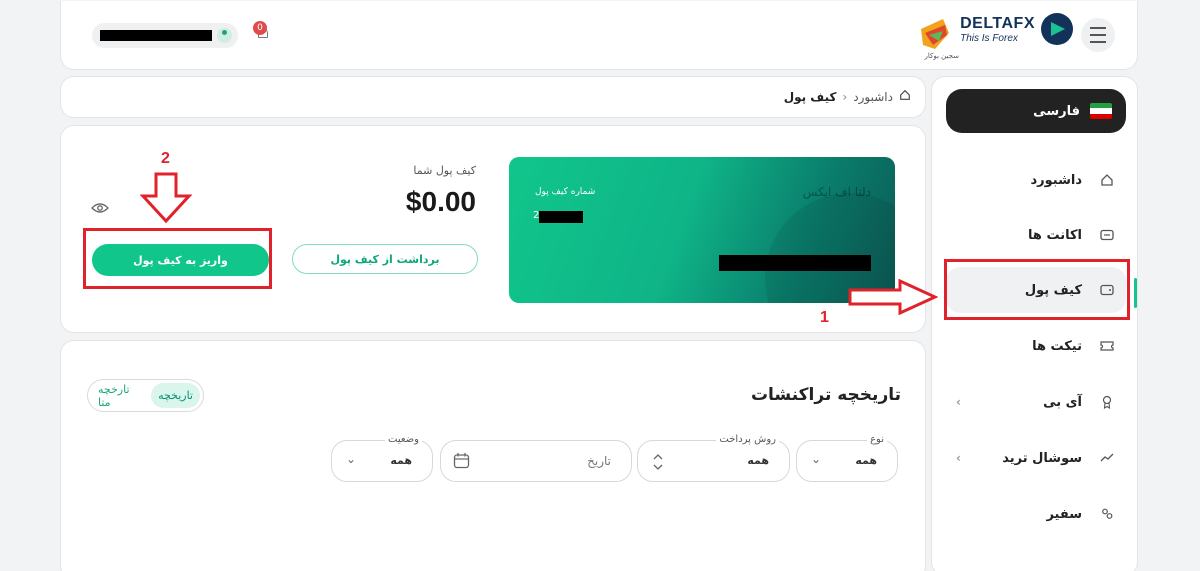 The width and height of the screenshot is (1200, 571). I want to click on deltafx-logo: DELTAFX This Is Forex, so click(1016, 29).